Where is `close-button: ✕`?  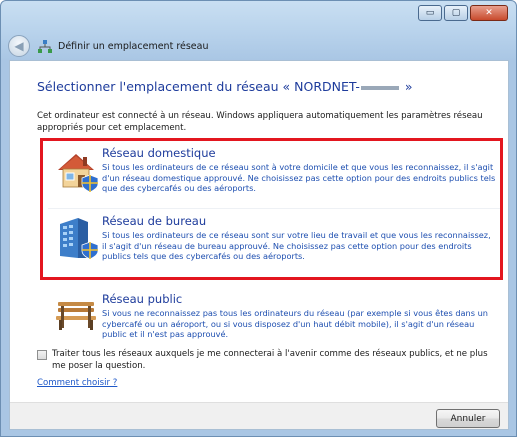 close-button: ✕ is located at coordinates (489, 13).